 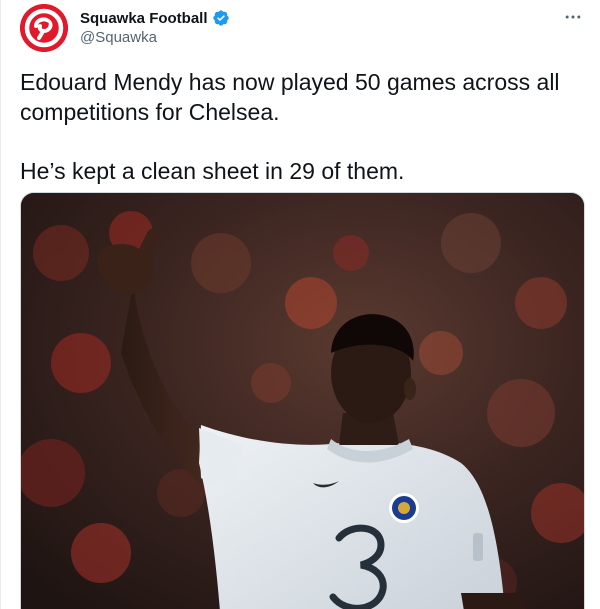 What do you see at coordinates (118, 37) in the screenshot?
I see `author-handle: @Squawka` at bounding box center [118, 37].